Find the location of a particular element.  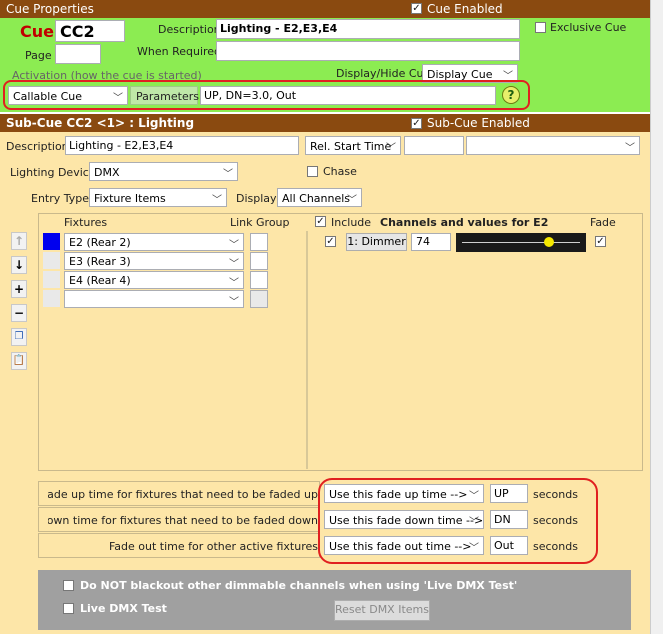

fade-time-option-select: Use this fade out time --> ﹀ is located at coordinates (404, 545).